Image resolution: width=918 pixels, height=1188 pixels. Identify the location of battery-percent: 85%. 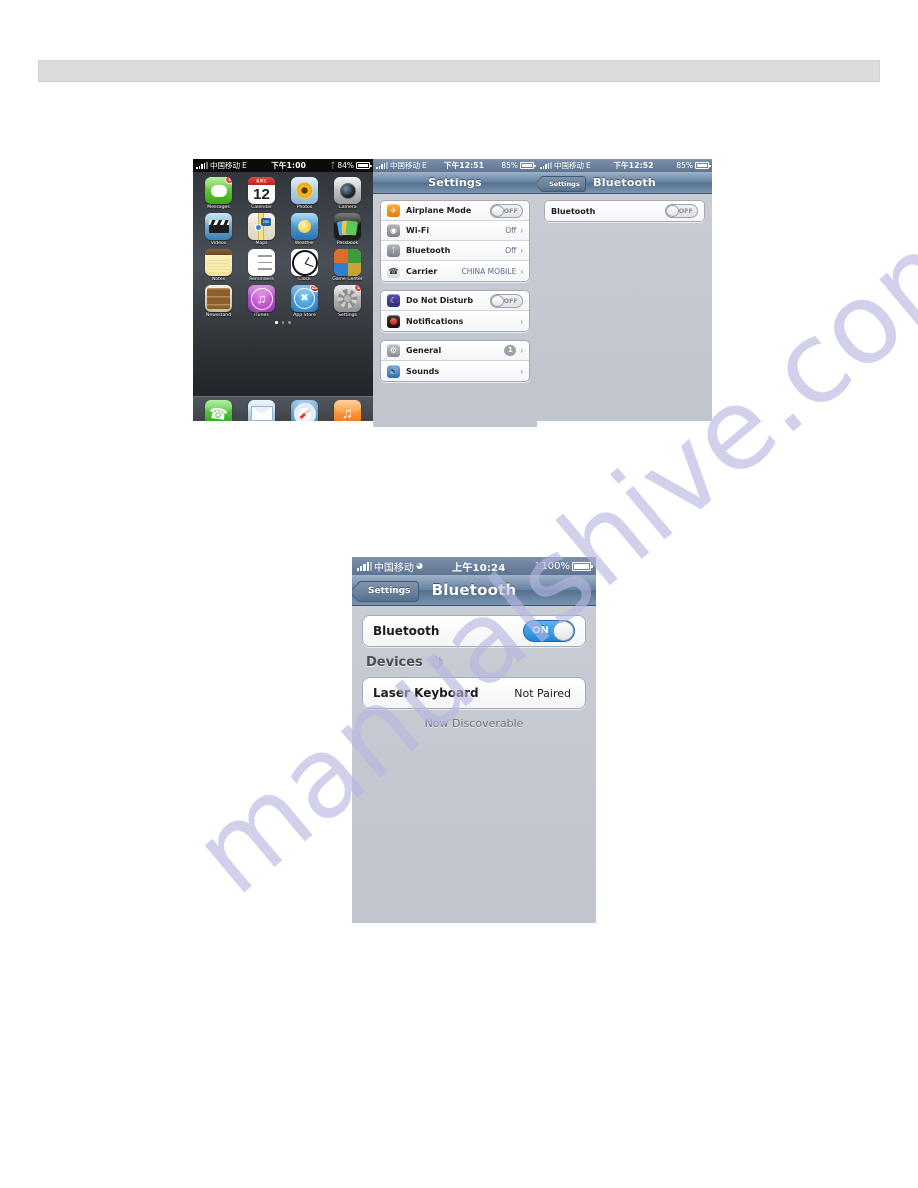
(509, 165).